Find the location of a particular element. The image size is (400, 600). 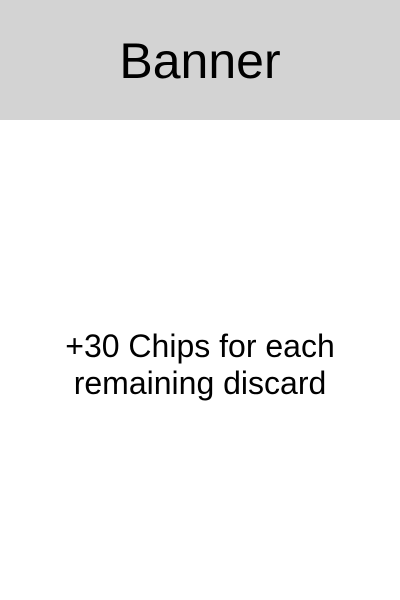

card-banner-title: Banner is located at coordinates (200, 61).